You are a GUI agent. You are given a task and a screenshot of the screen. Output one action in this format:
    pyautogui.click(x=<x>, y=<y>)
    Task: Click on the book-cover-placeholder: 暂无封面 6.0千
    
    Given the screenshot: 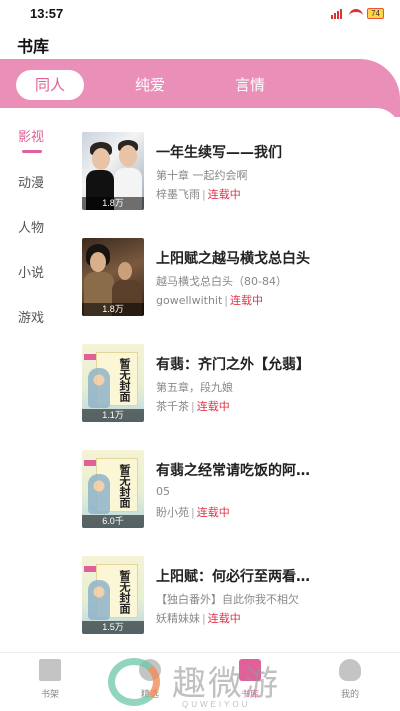 What is the action you would take?
    pyautogui.click(x=113, y=489)
    